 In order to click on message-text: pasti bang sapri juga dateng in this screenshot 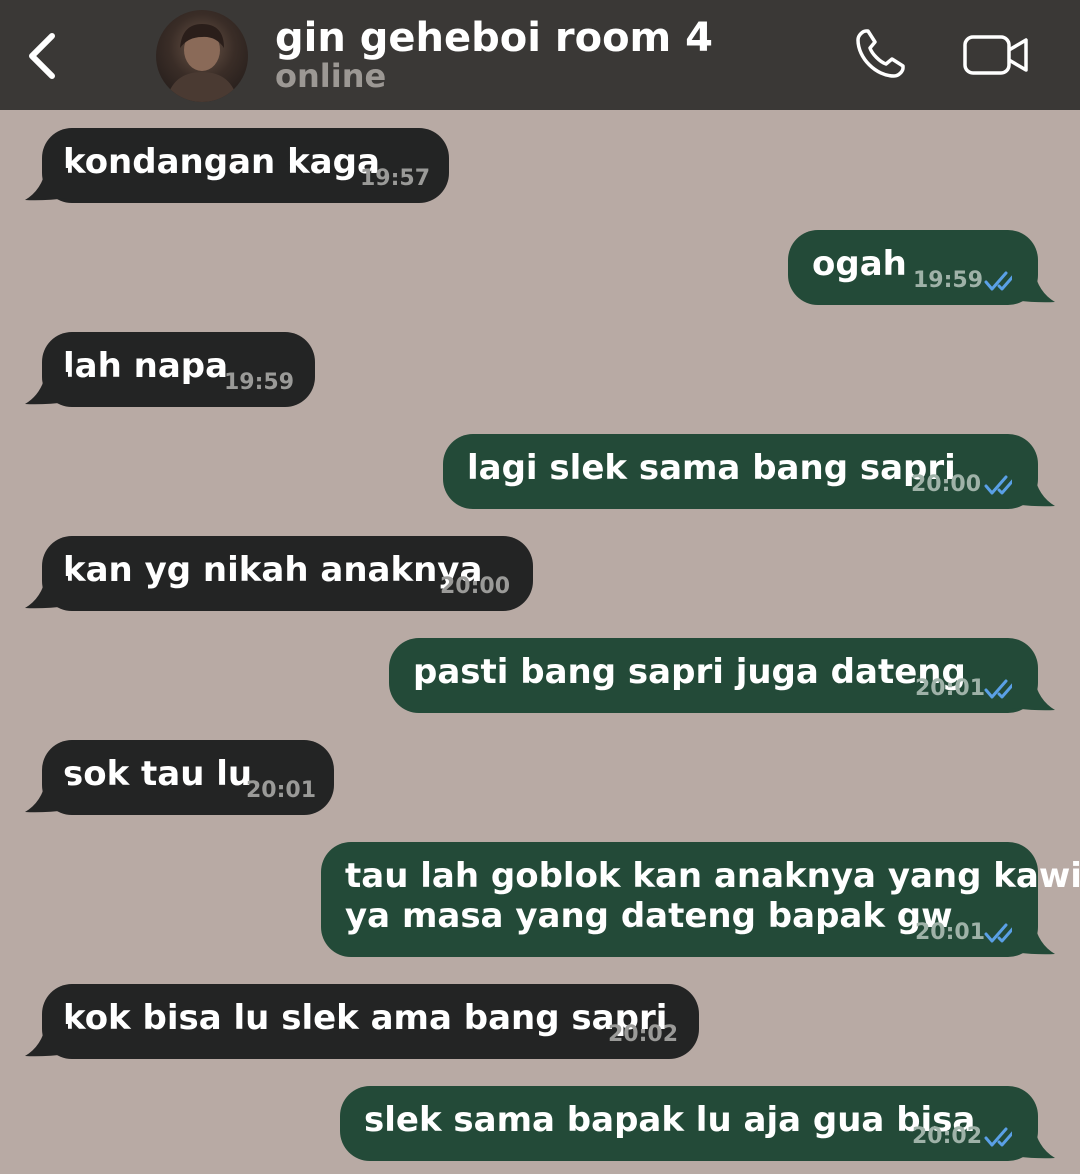, I will do `click(689, 672)`.